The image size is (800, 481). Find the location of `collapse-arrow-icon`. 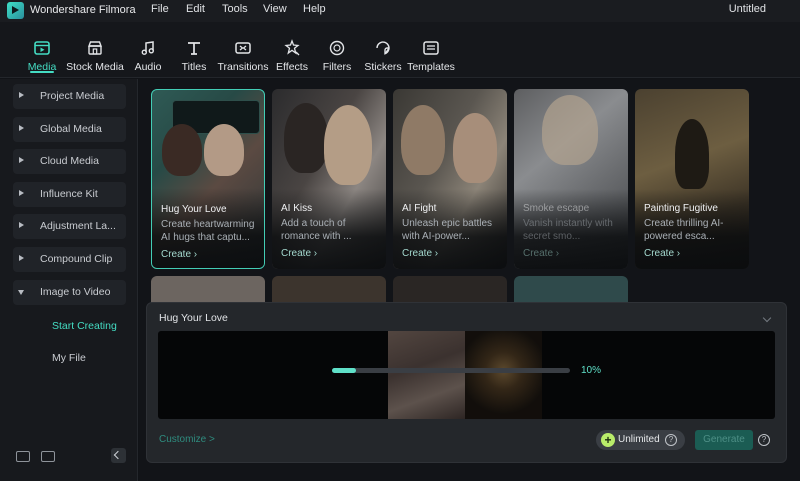

collapse-arrow-icon is located at coordinates (21, 292).